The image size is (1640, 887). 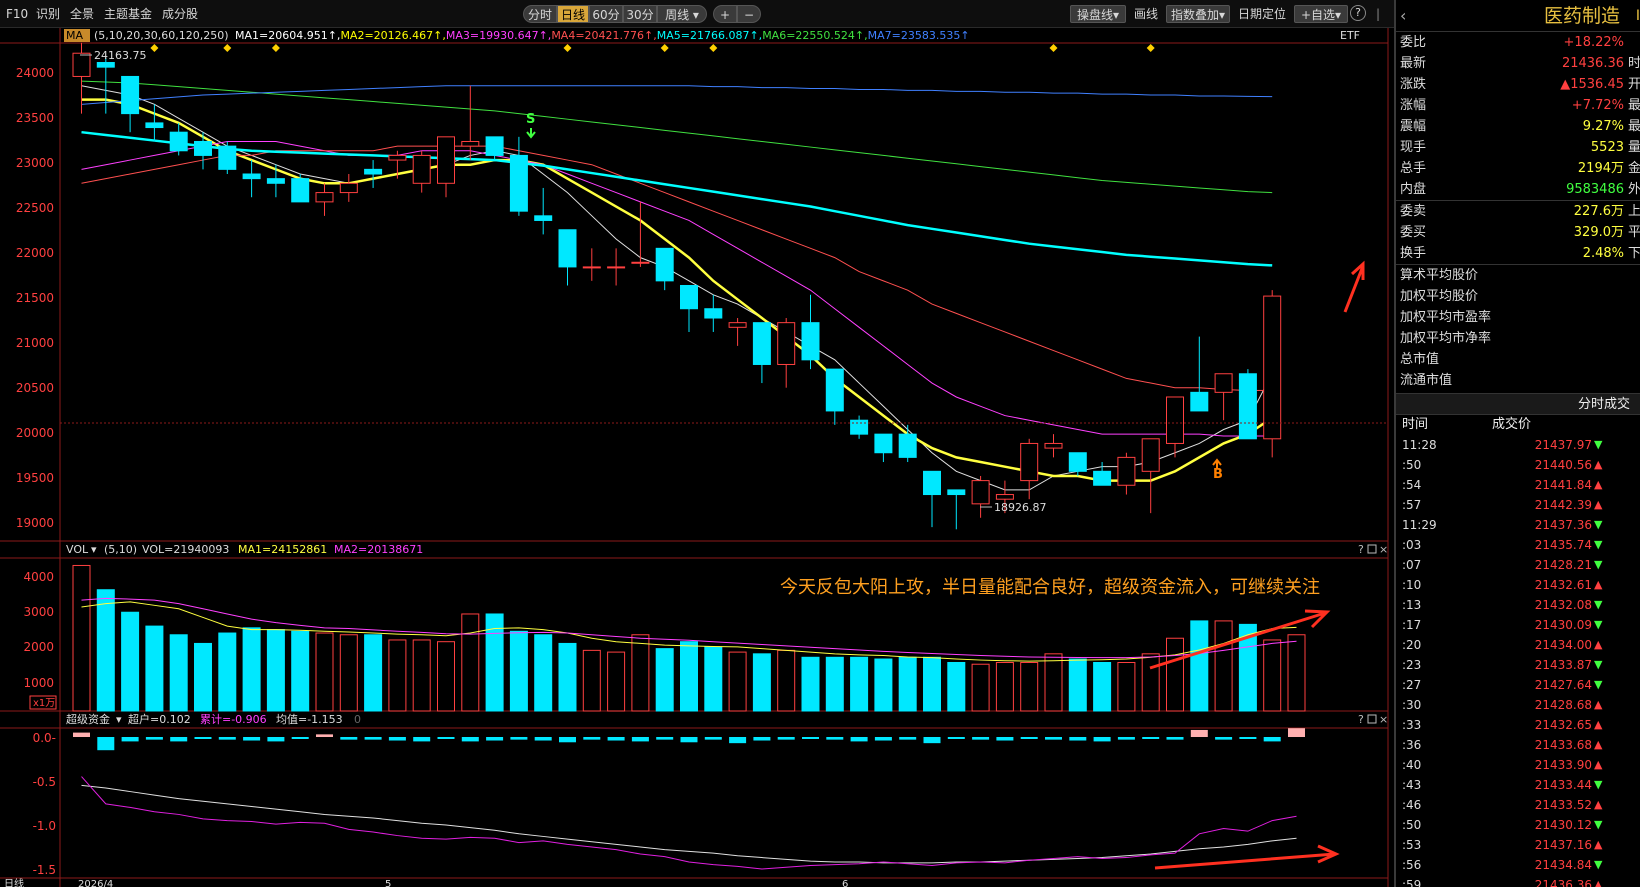 What do you see at coordinates (1634, 105) in the screenshot?
I see `quote-extra: 最` at bounding box center [1634, 105].